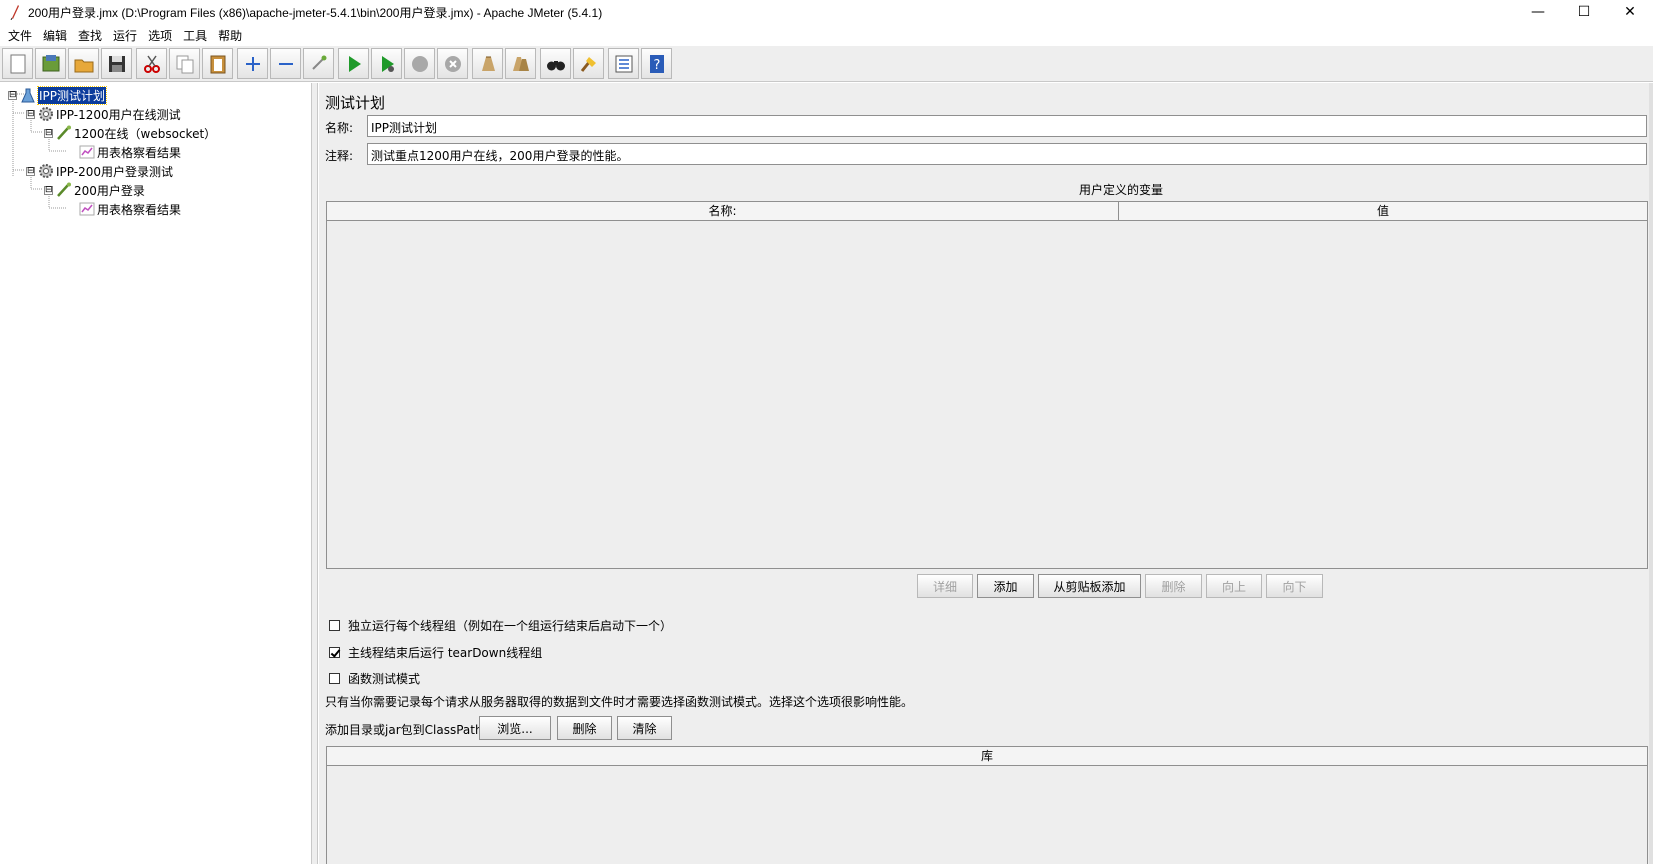 The width and height of the screenshot is (1653, 864). Describe the element at coordinates (1007, 154) in the screenshot. I see `comment-field: 测试重点1200用户在线，200用户登录的性能。` at that location.